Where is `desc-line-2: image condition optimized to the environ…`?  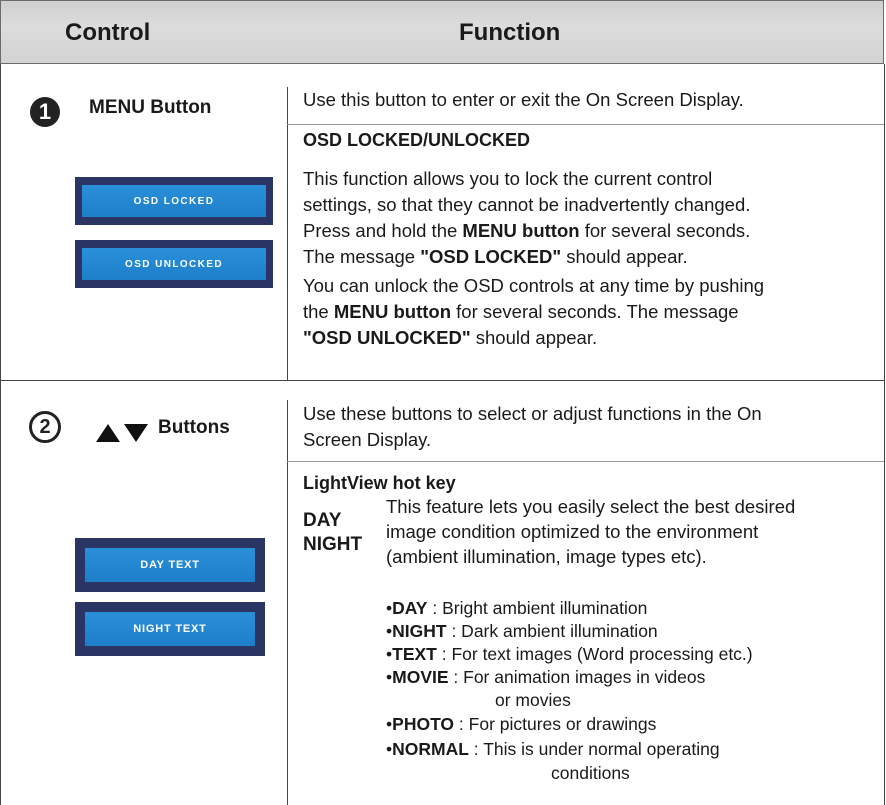
desc-line-2: image condition optimized to the environ… is located at coordinates (572, 531).